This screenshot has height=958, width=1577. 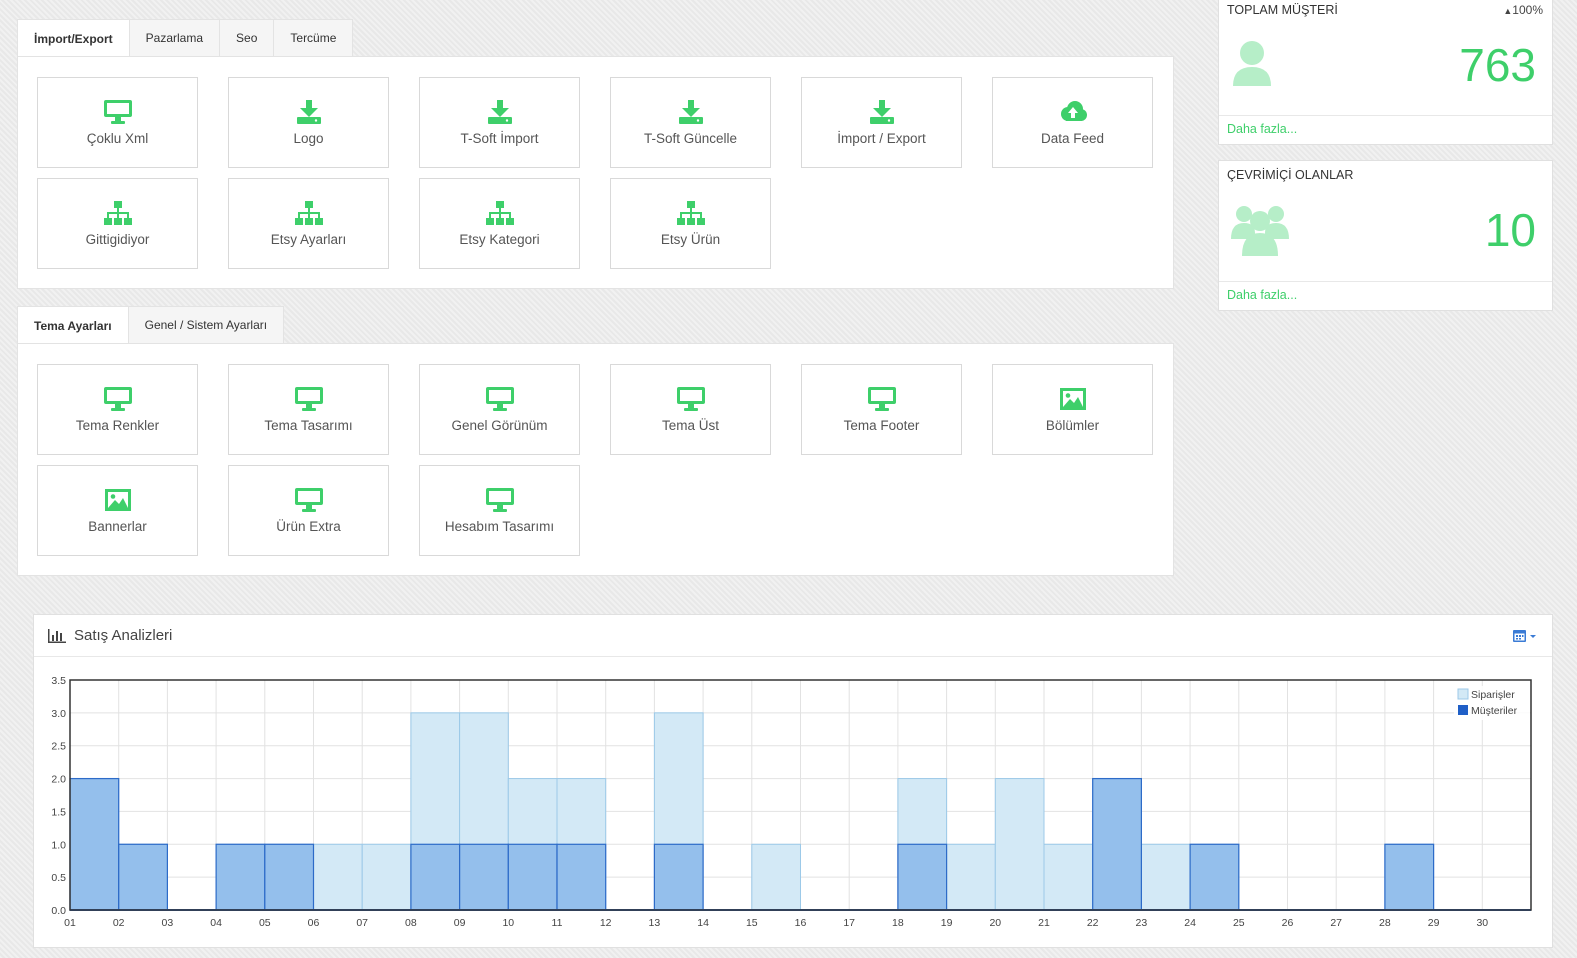 I want to click on tile-genel-gorunum: Genel Görünüm, so click(x=499, y=409).